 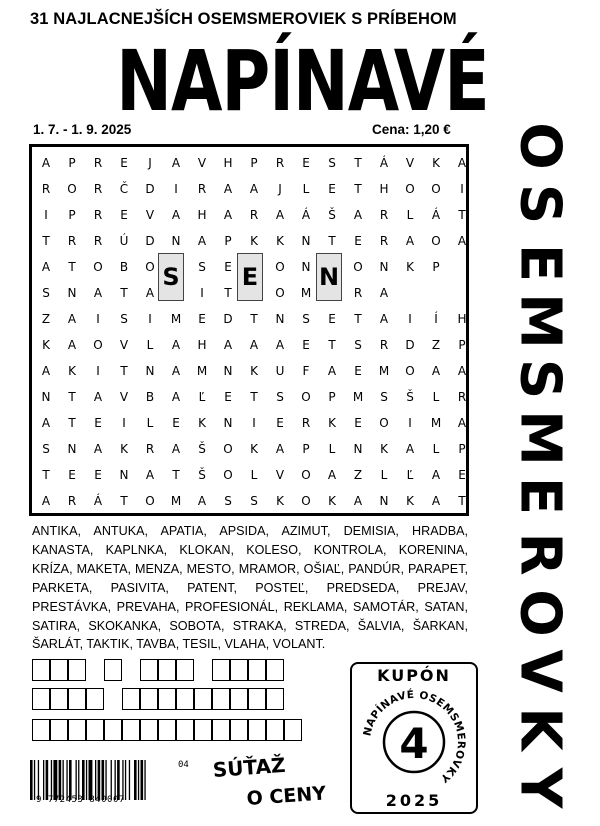 What do you see at coordinates (413, 743) in the screenshot?
I see `svg-text: 4` at bounding box center [413, 743].